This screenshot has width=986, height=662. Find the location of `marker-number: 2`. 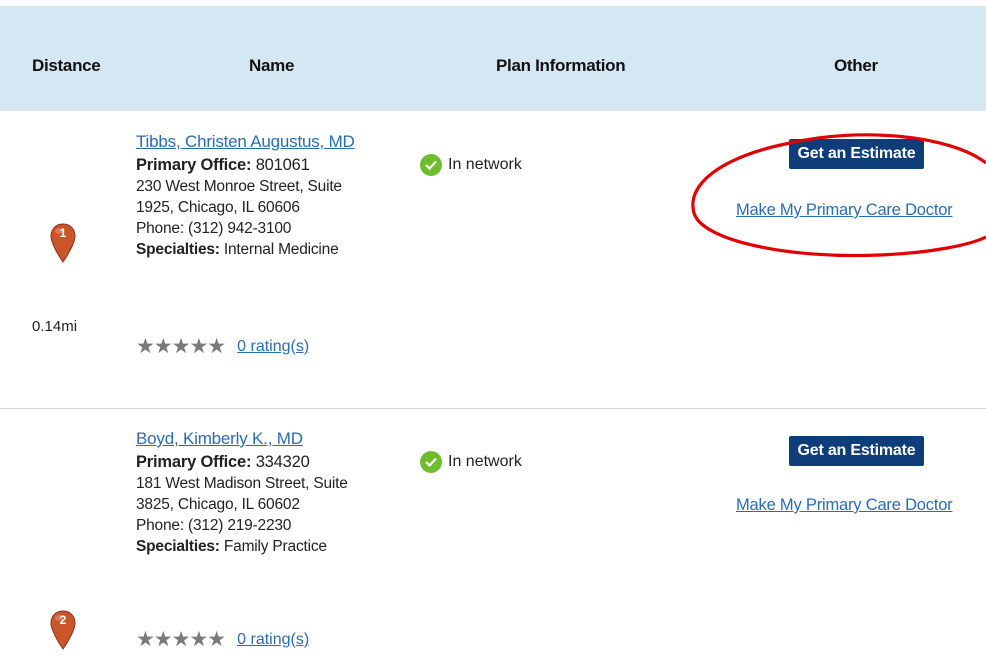

marker-number: 2 is located at coordinates (63, 620).